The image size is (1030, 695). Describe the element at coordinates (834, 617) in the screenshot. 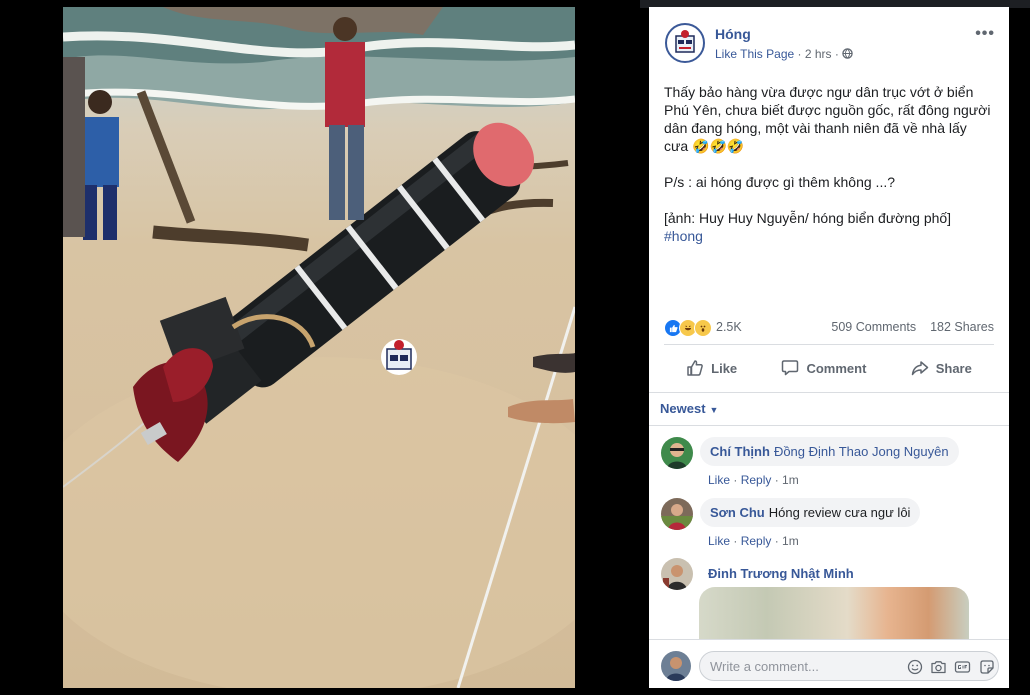

I see `comment-image` at that location.